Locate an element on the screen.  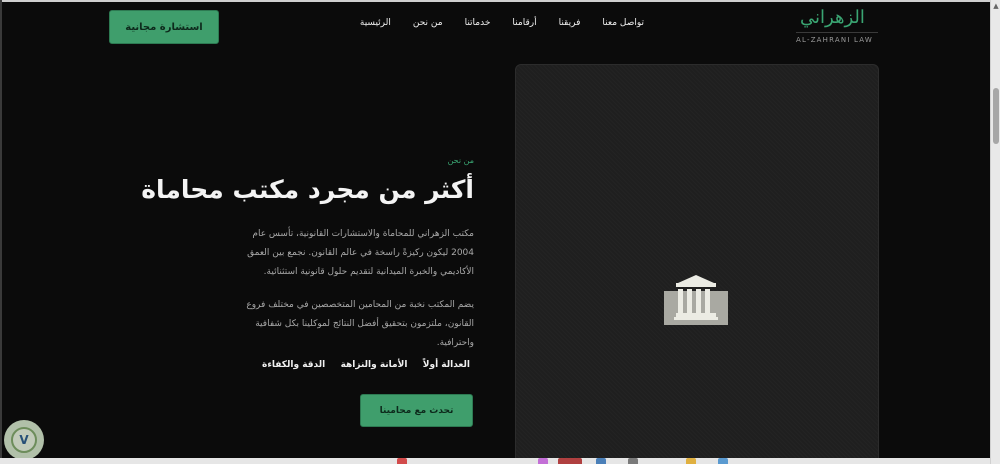
value-integrity: الأمانة والنزاهة is located at coordinates (374, 365).